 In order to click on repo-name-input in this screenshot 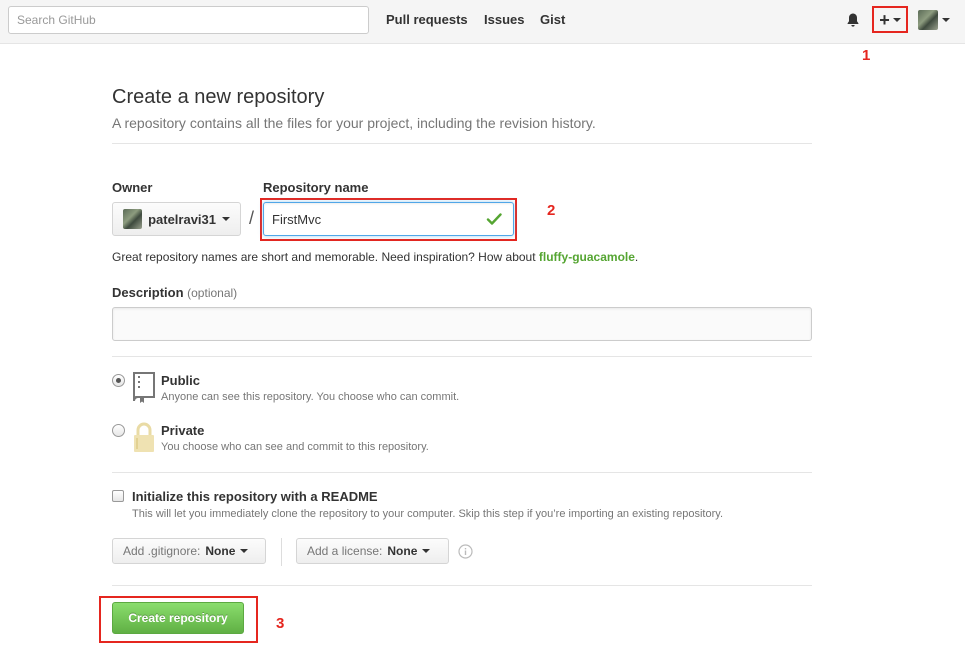, I will do `click(388, 219)`.